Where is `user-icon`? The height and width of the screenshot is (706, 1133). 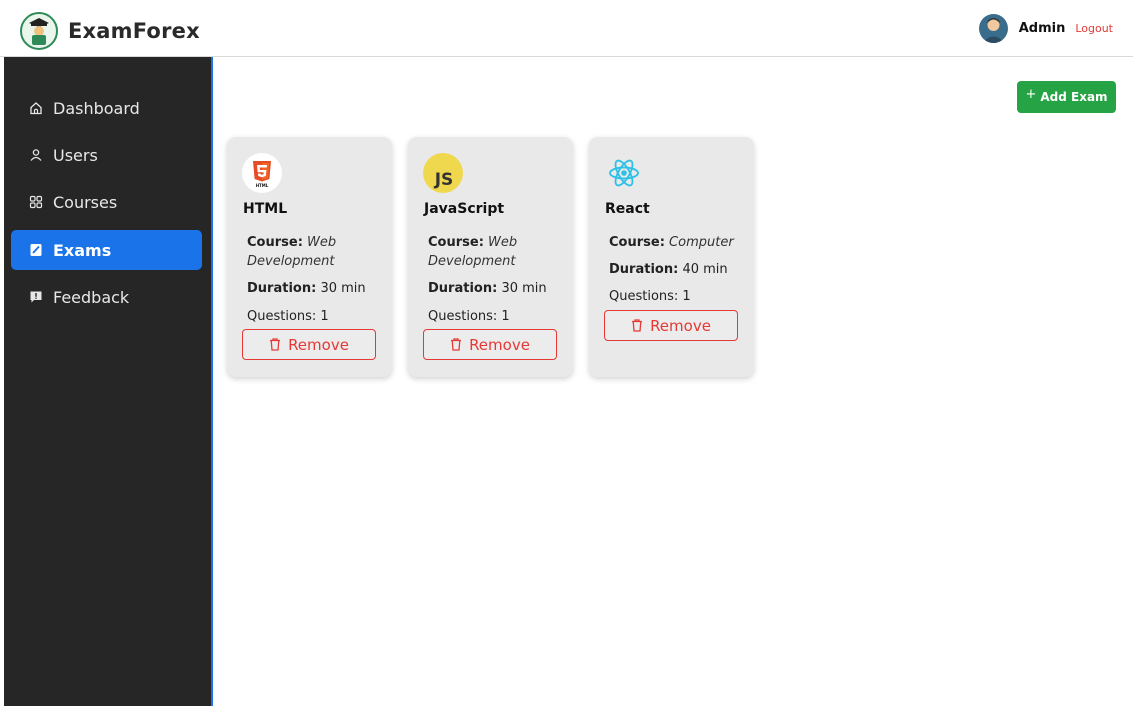
user-icon is located at coordinates (36, 155).